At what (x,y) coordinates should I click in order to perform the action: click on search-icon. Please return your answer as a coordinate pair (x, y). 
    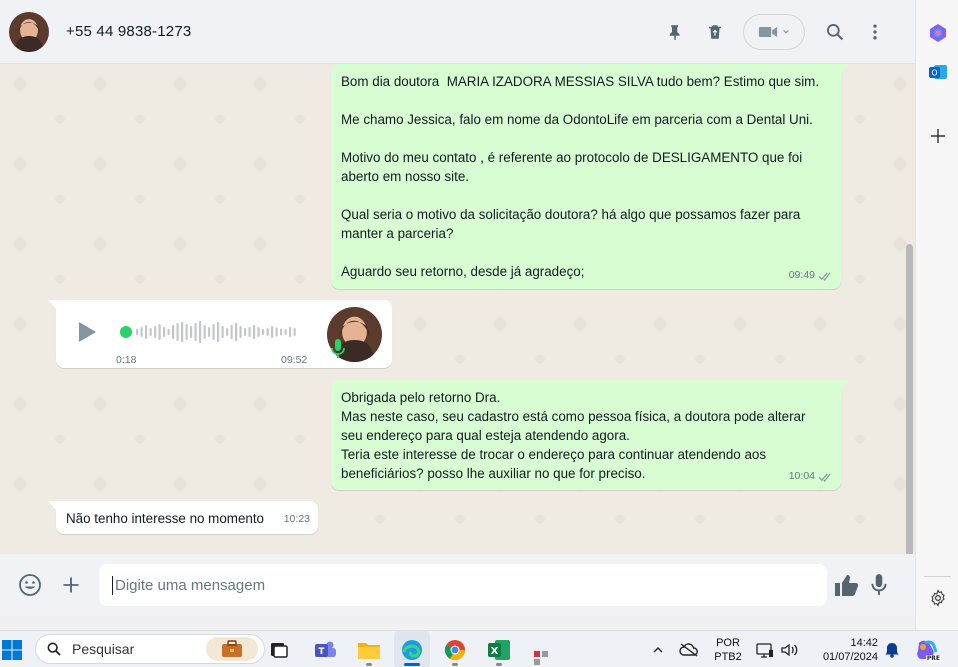
    Looking at the image, I should click on (835, 32).